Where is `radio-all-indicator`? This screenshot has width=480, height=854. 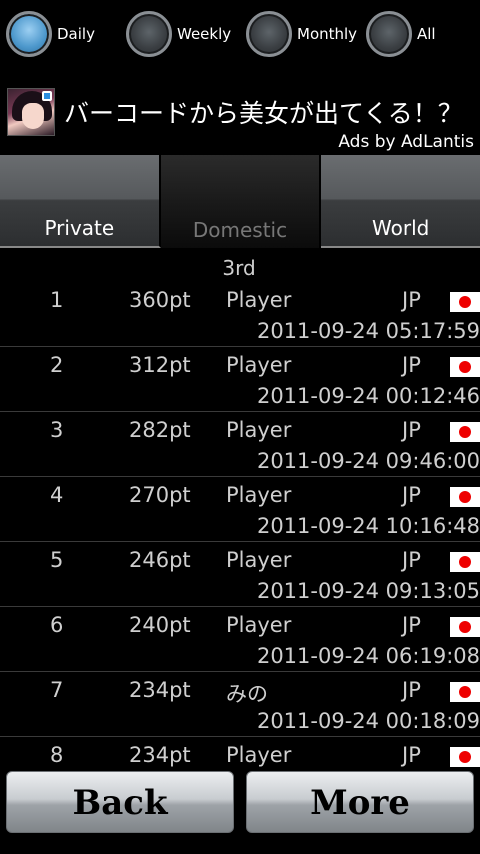
radio-all-indicator is located at coordinates (389, 34).